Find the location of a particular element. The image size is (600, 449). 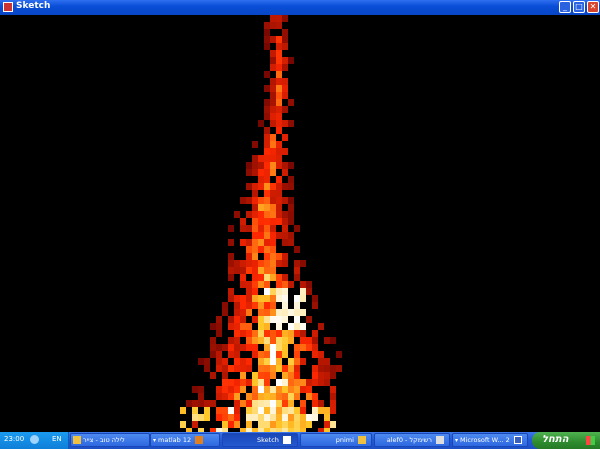

task-paint: לילה טוב - צייר is located at coordinates (110, 440).